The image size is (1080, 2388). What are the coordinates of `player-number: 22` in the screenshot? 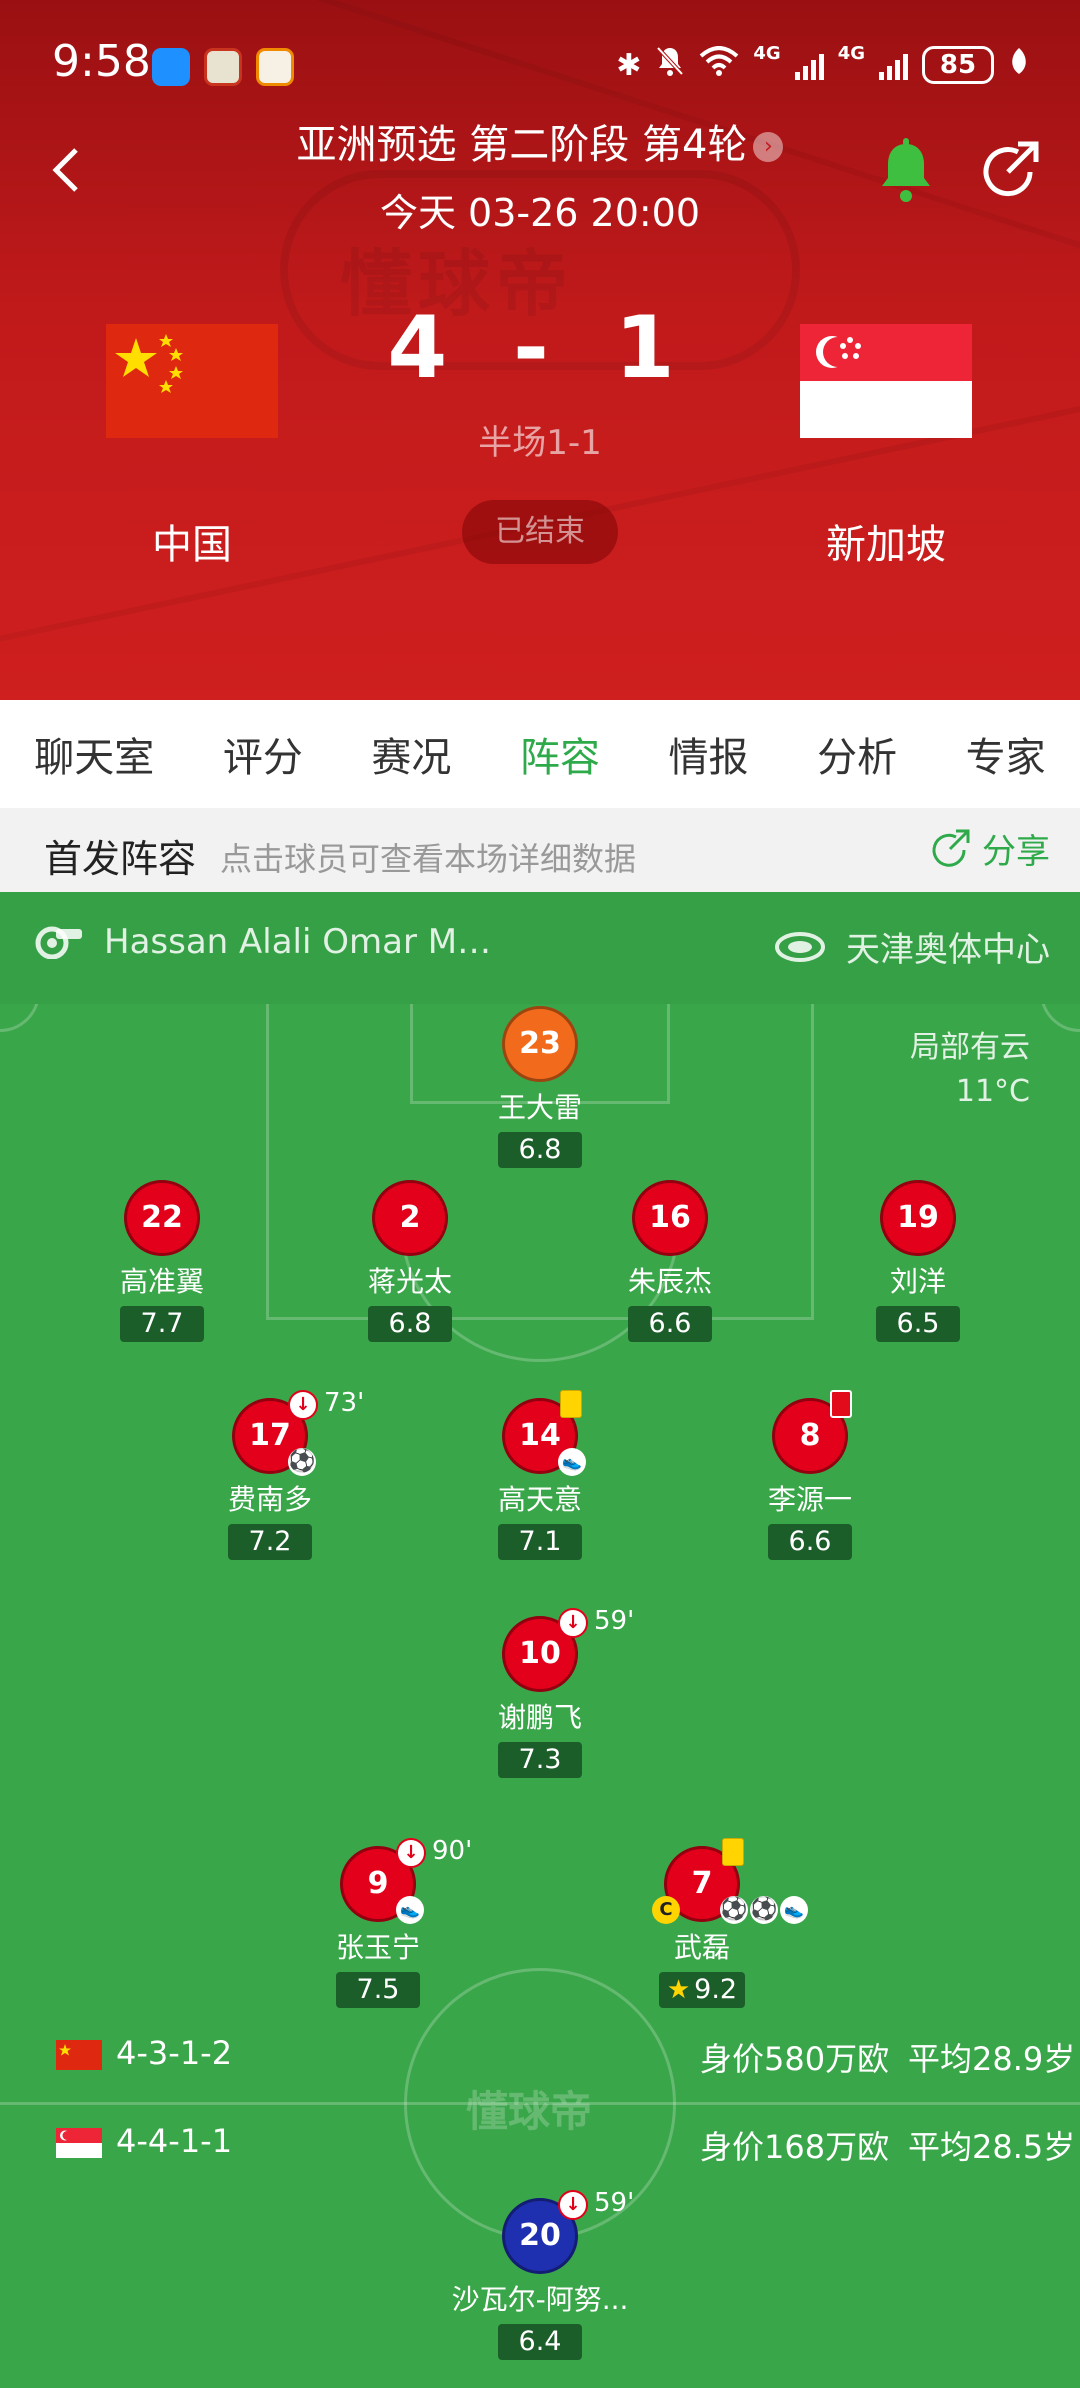 It's located at (162, 1218).